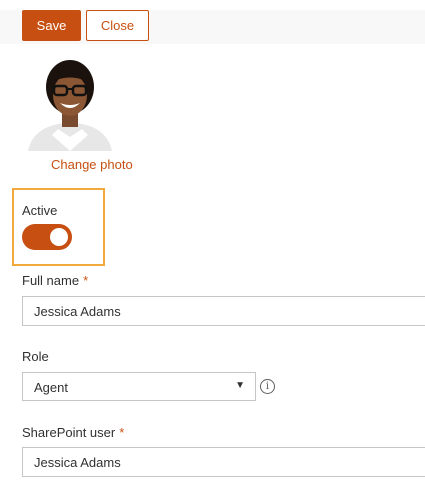 This screenshot has width=425, height=490. What do you see at coordinates (92, 164) in the screenshot?
I see `change-photo-link: Change photo` at bounding box center [92, 164].